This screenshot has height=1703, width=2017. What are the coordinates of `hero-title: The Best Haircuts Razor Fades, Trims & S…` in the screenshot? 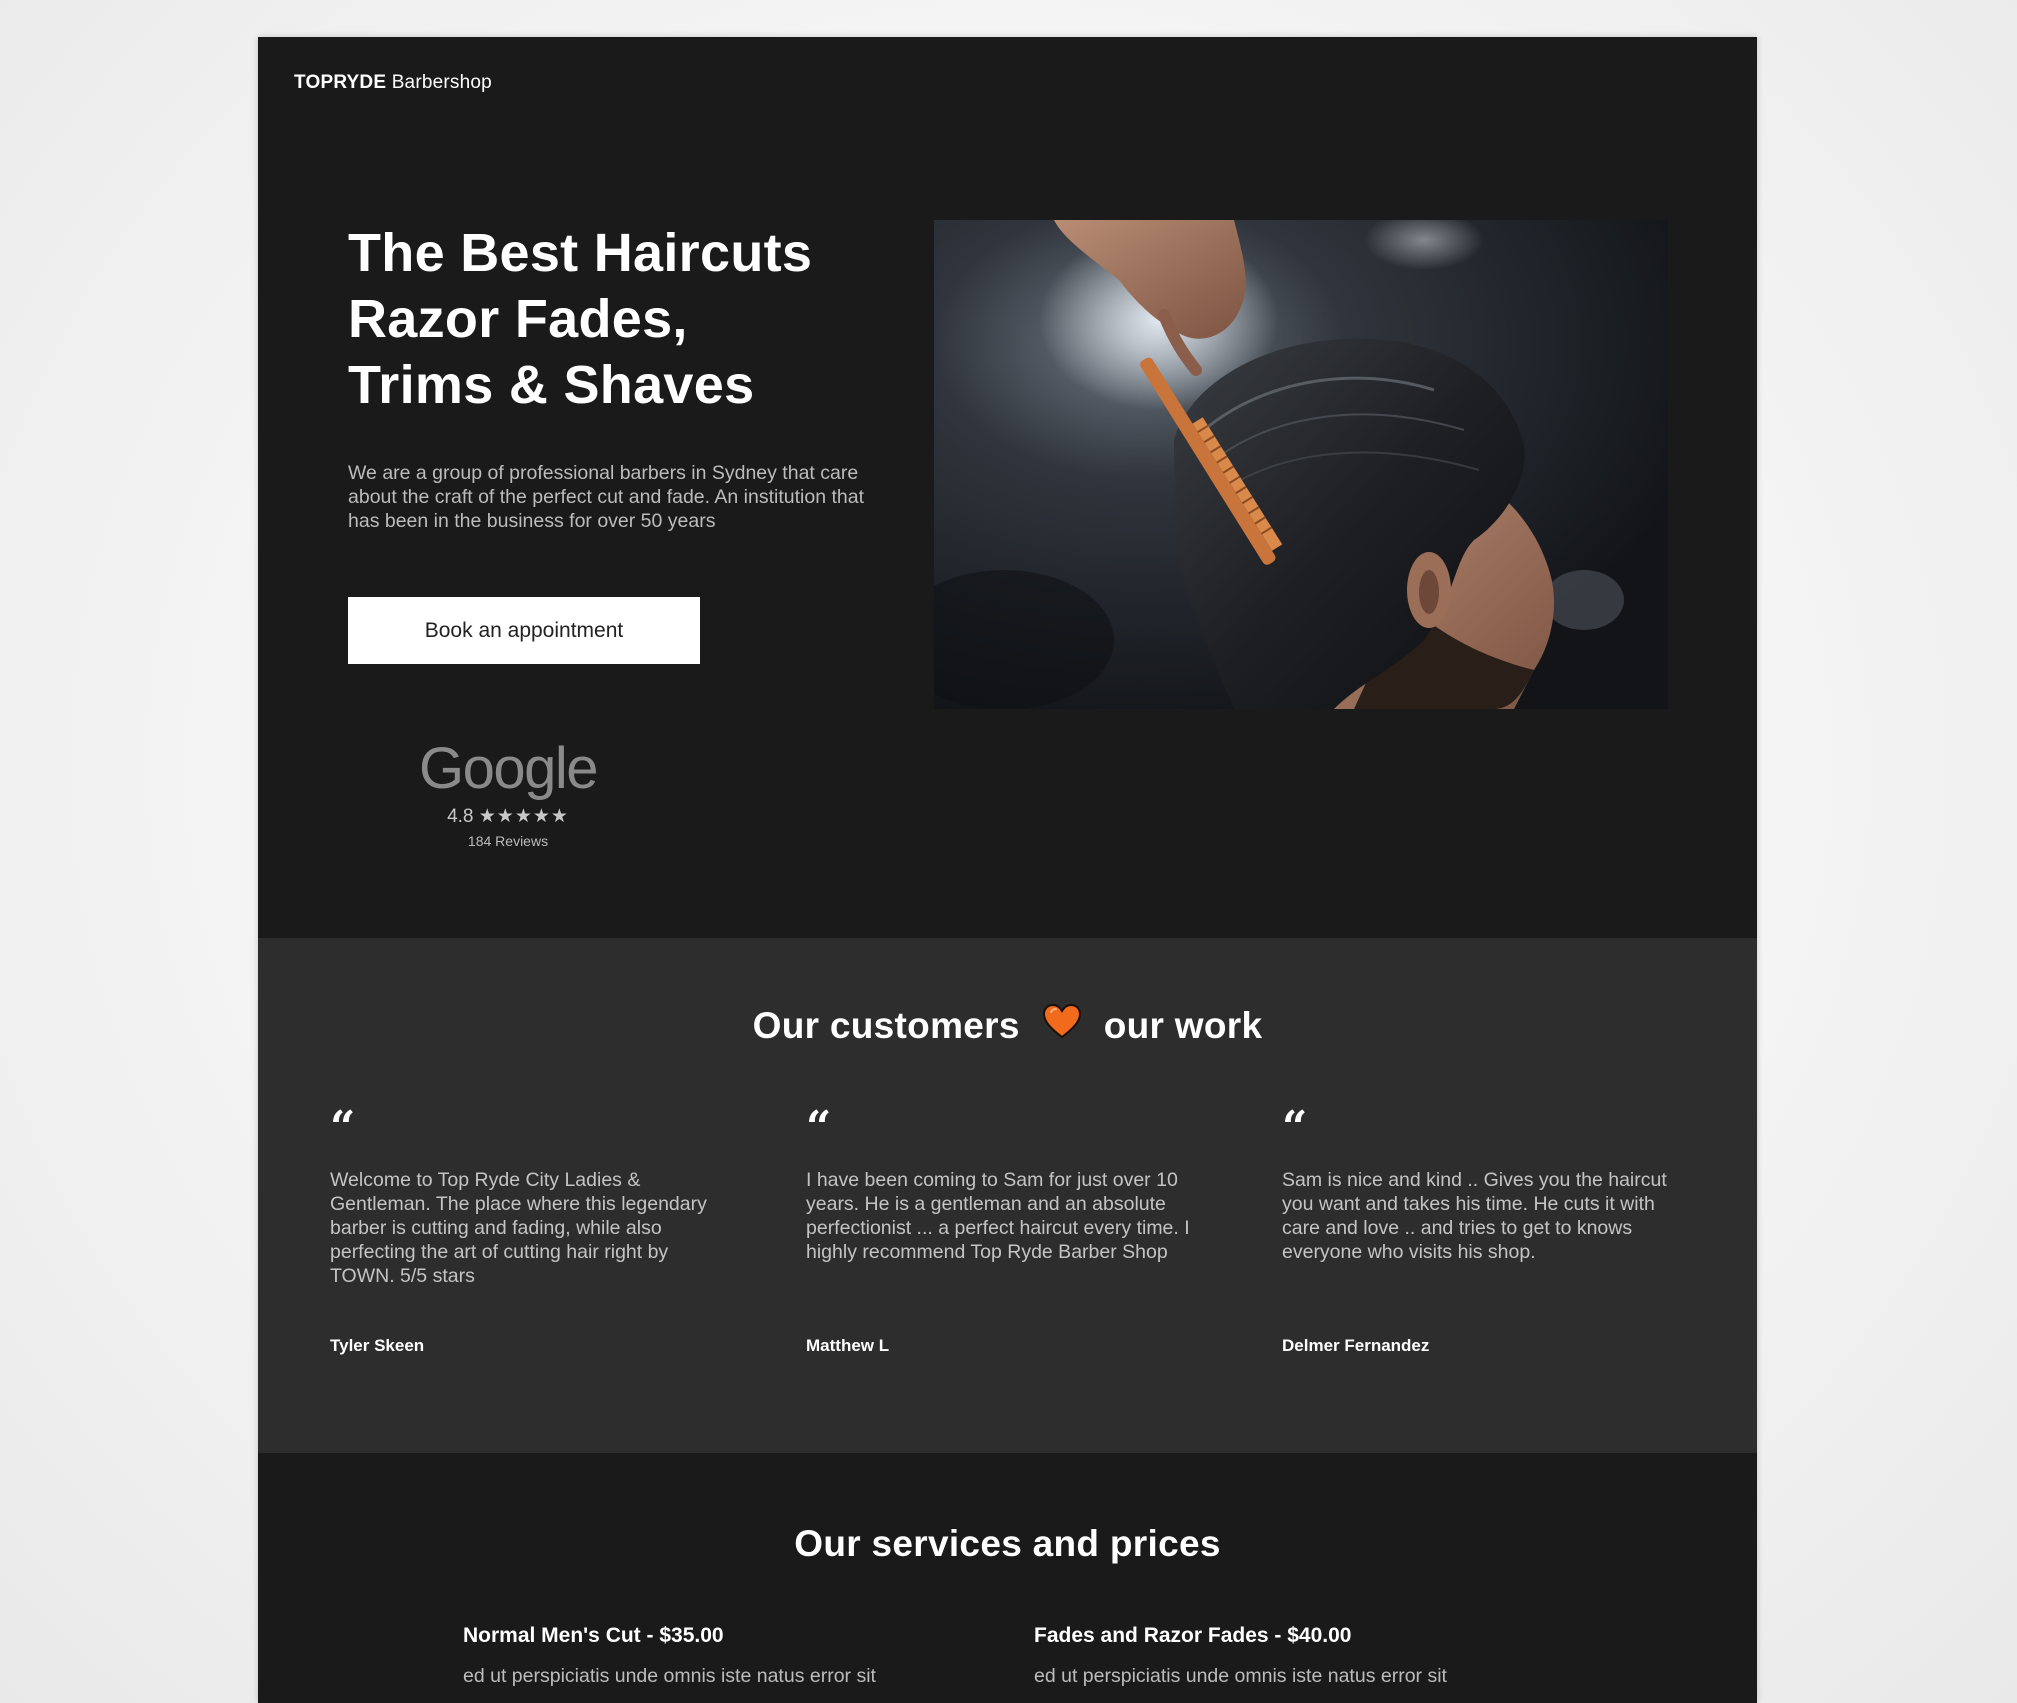 It's located at (628, 319).